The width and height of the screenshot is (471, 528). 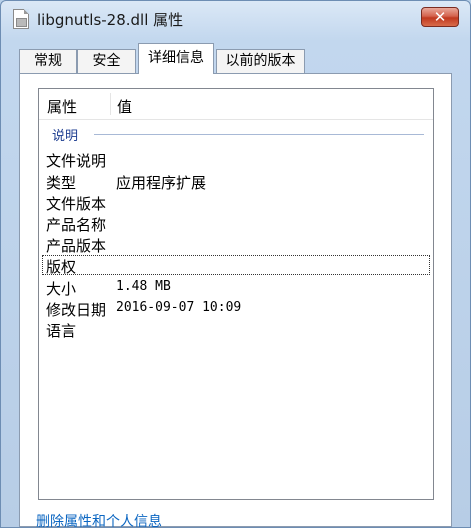 What do you see at coordinates (61, 267) in the screenshot?
I see `row-property: 版权` at bounding box center [61, 267].